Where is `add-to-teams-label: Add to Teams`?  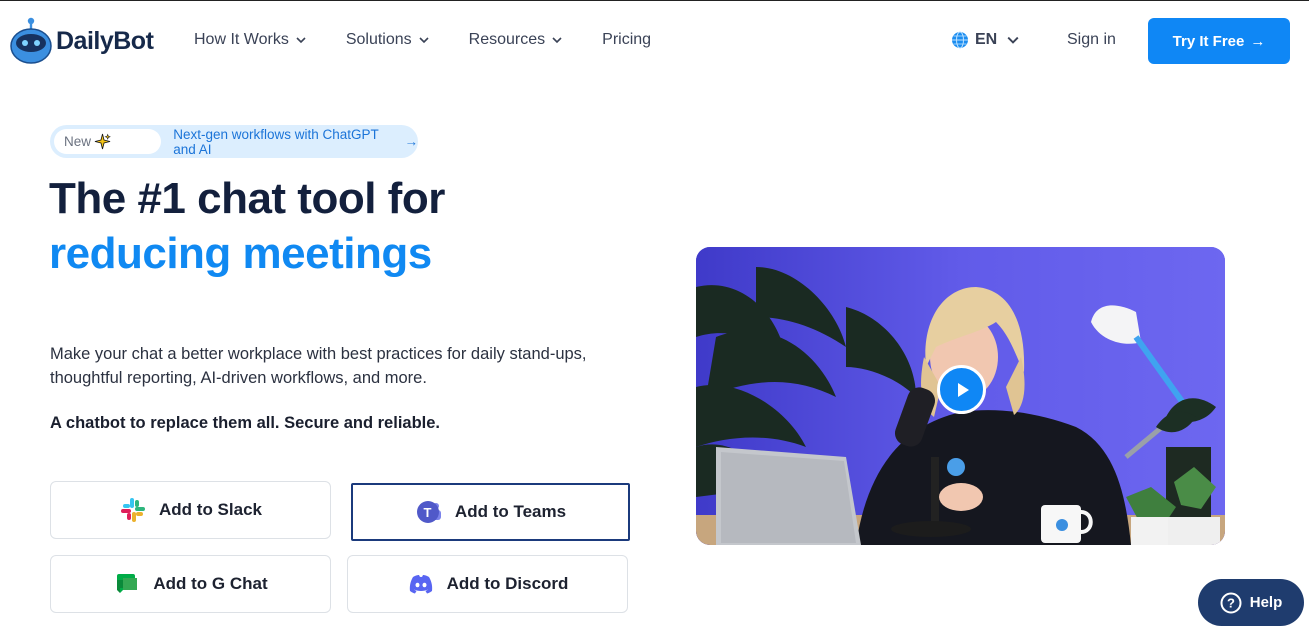 add-to-teams-label: Add to Teams is located at coordinates (510, 511).